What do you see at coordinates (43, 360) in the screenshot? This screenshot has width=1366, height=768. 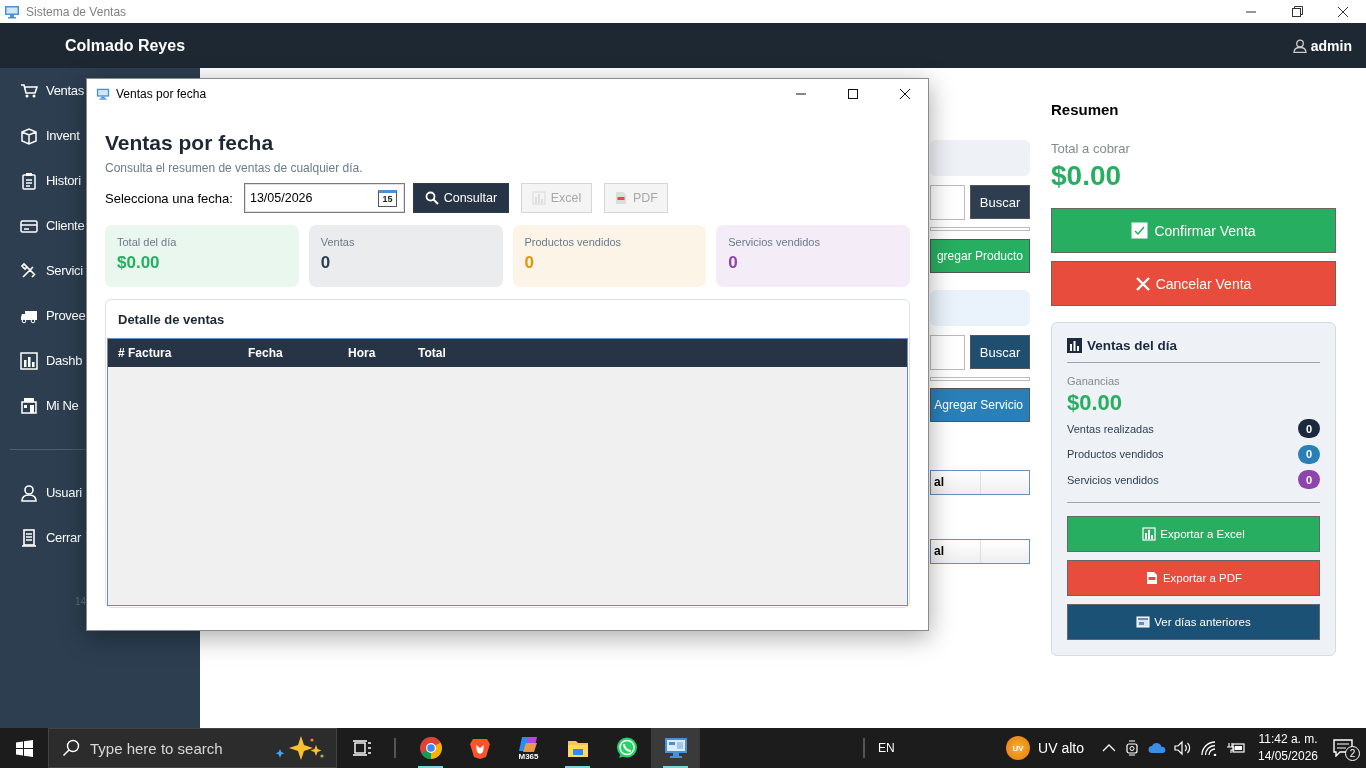 I see `sidebar-item: Dashb` at bounding box center [43, 360].